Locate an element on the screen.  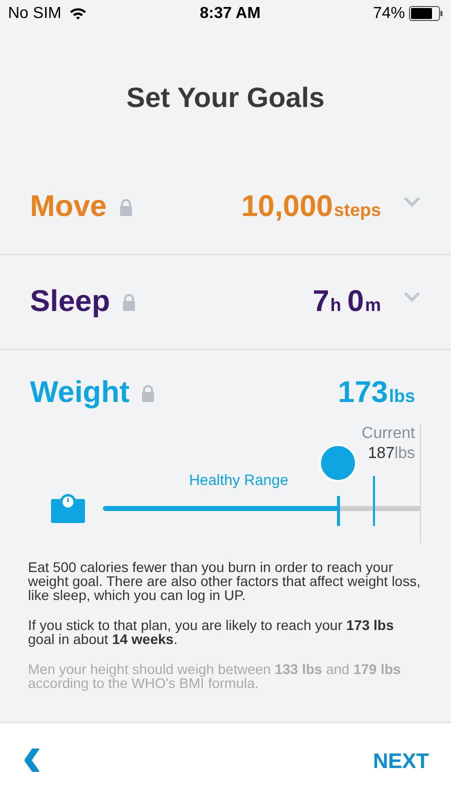
slider-thumb is located at coordinates (338, 463).